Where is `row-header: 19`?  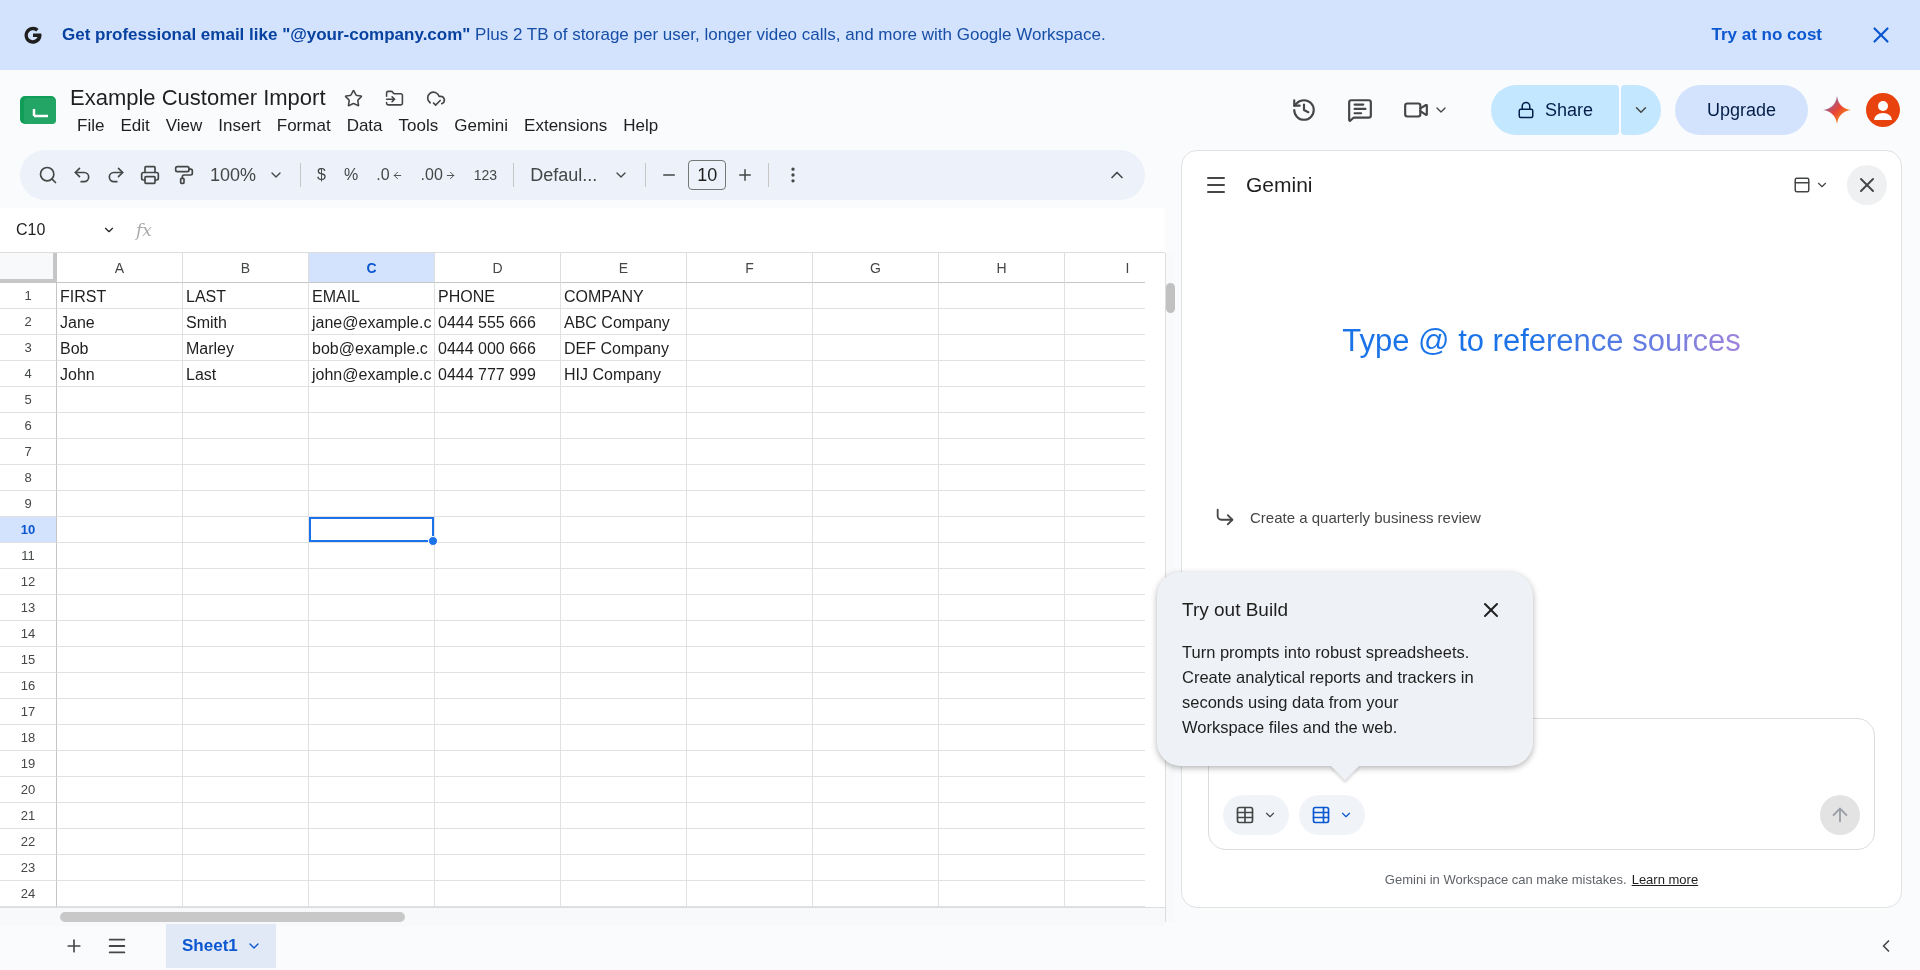
row-header: 19 is located at coordinates (28, 764).